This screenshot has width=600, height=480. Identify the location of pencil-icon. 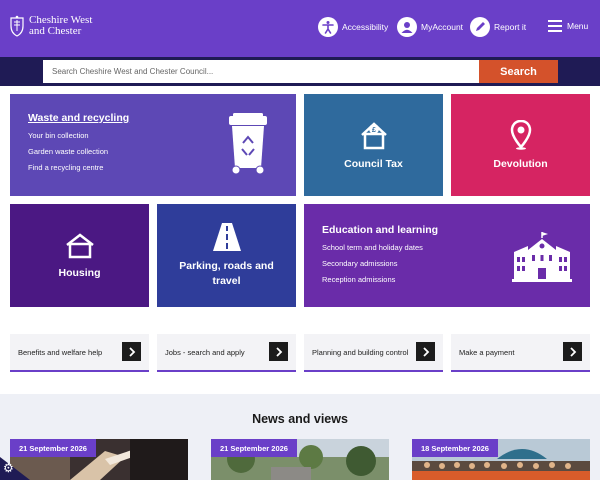
(480, 27).